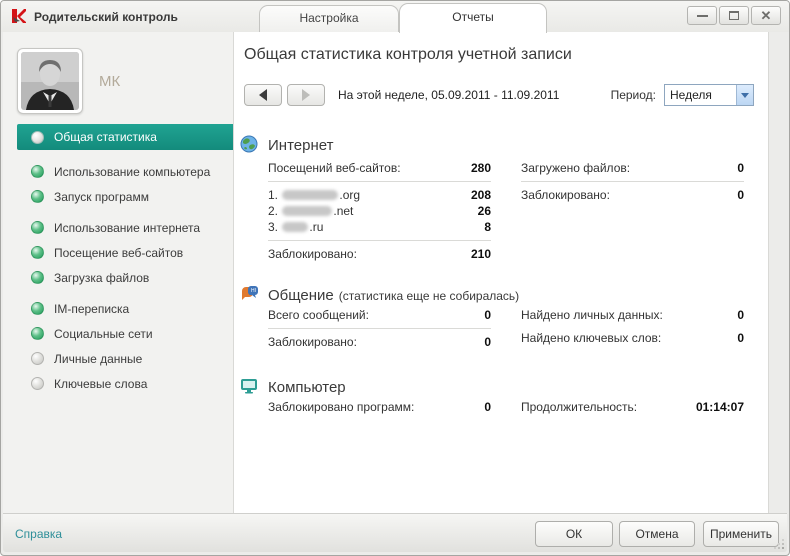 This screenshot has width=790, height=556. Describe the element at coordinates (591, 338) in the screenshot. I see `stat-label: Найдено ключевых слов:` at that location.